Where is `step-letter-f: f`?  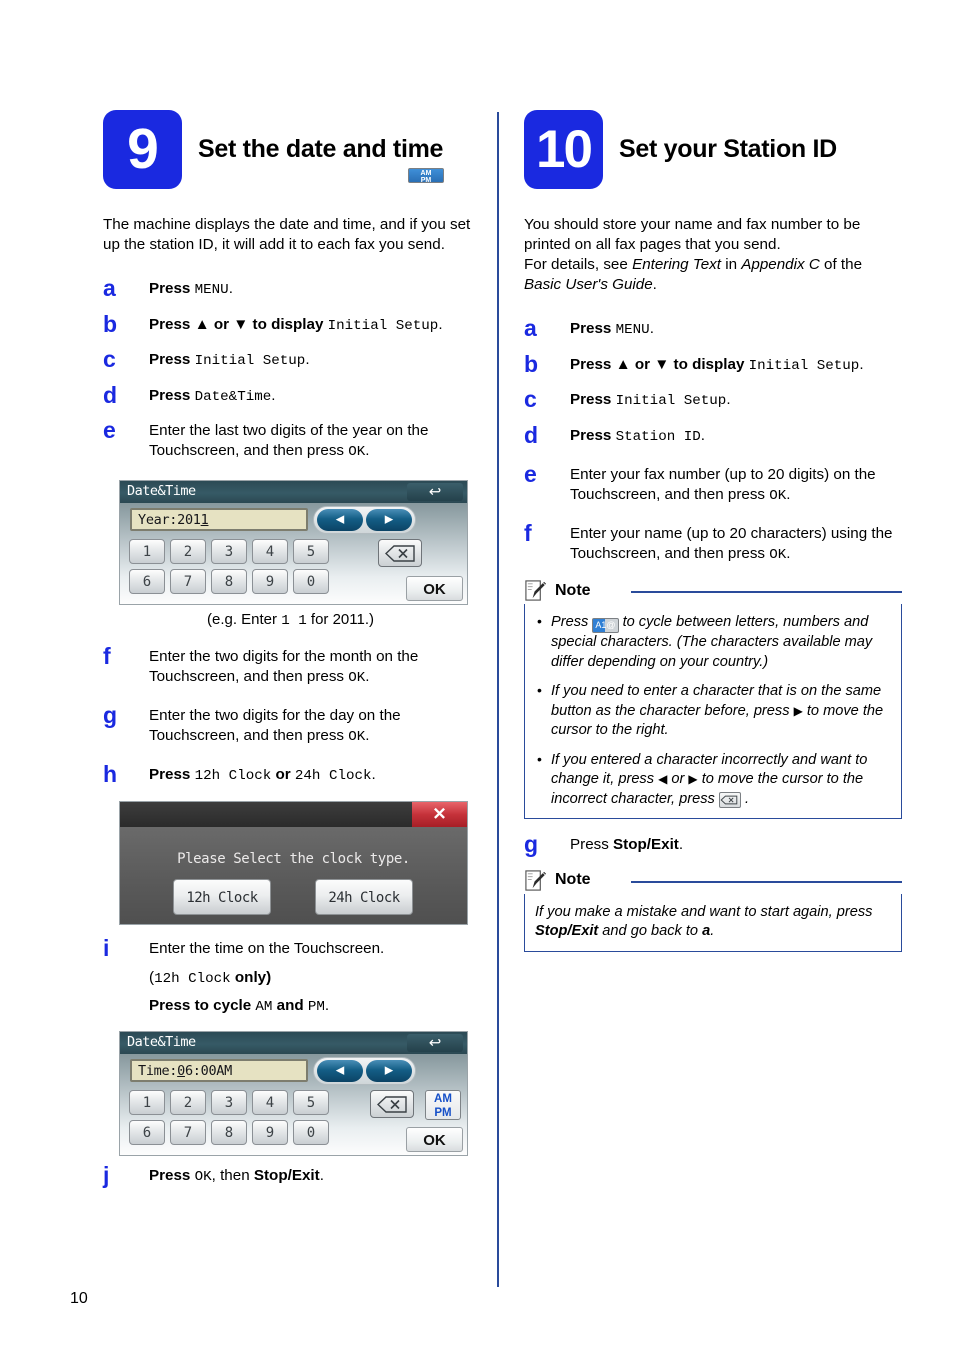
step-letter-f: f is located at coordinates (107, 656).